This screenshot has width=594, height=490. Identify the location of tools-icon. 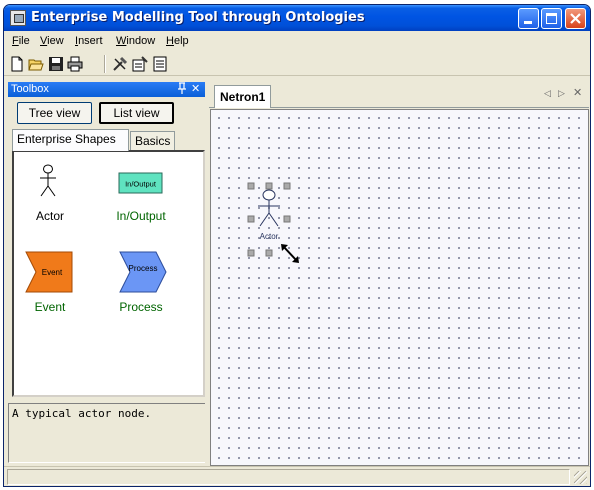
(120, 64).